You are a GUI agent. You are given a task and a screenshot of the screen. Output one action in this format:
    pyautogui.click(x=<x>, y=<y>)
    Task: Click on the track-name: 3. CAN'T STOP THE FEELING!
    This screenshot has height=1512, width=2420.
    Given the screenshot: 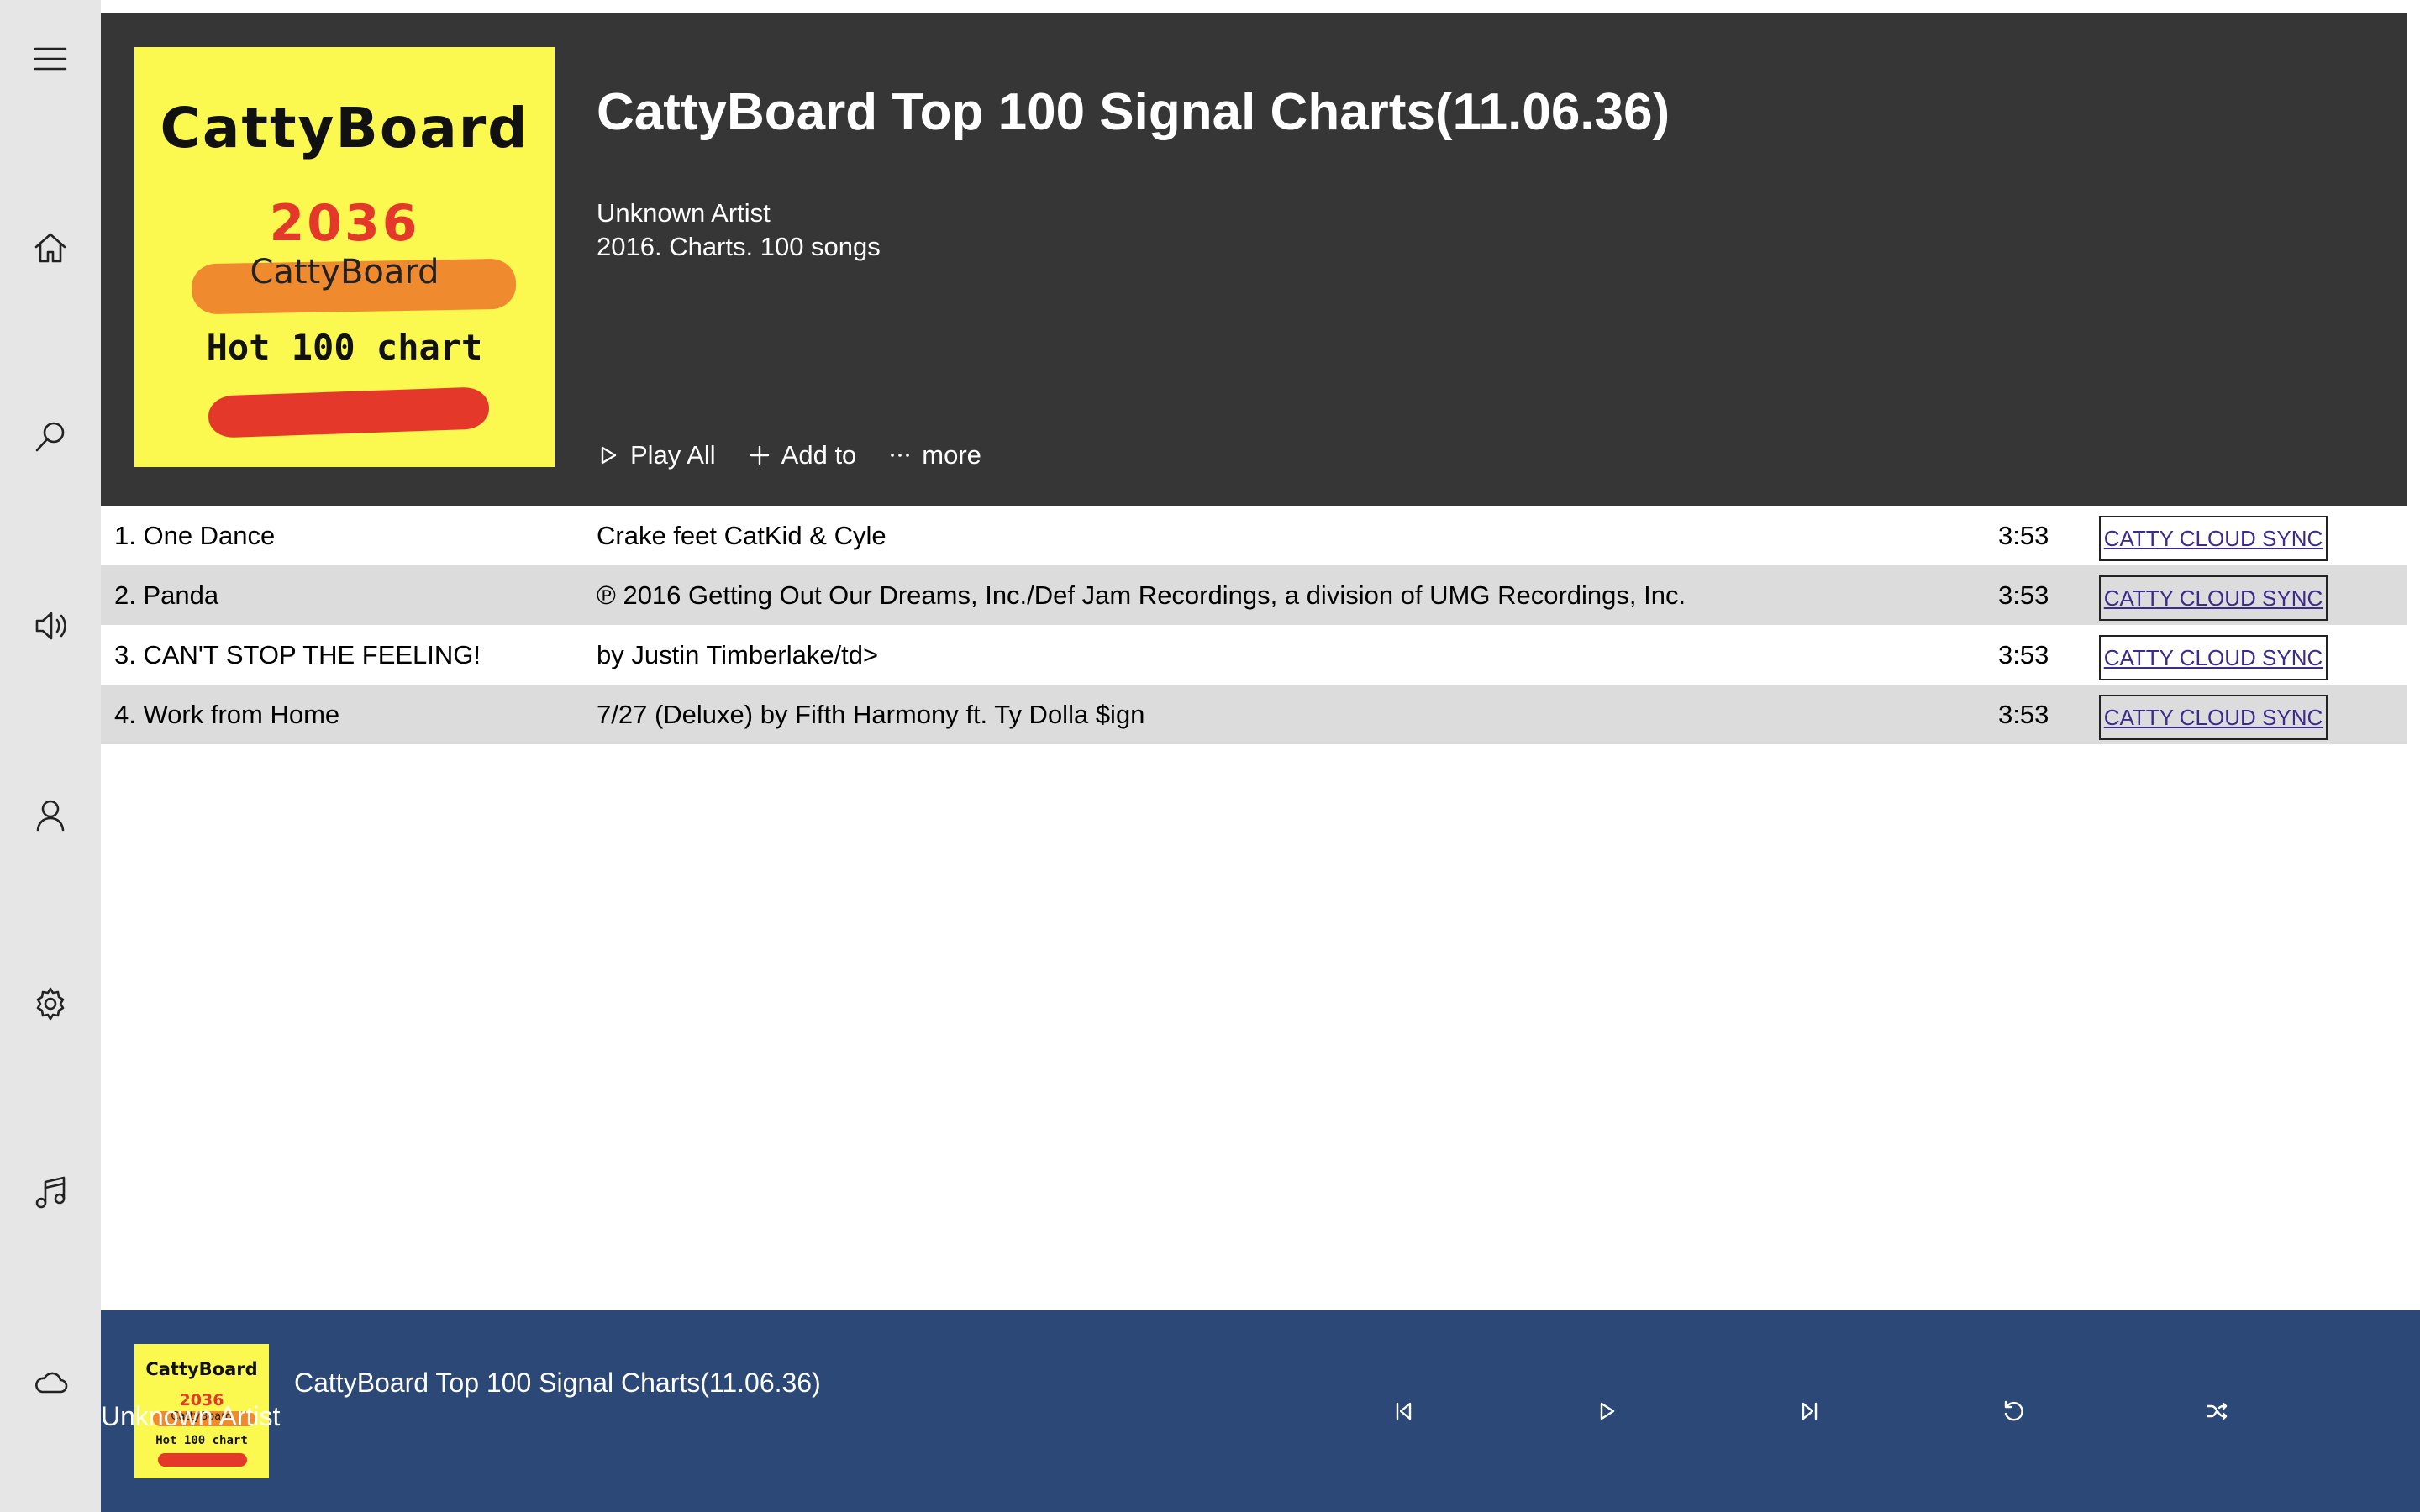 What is the action you would take?
    pyautogui.click(x=298, y=654)
    